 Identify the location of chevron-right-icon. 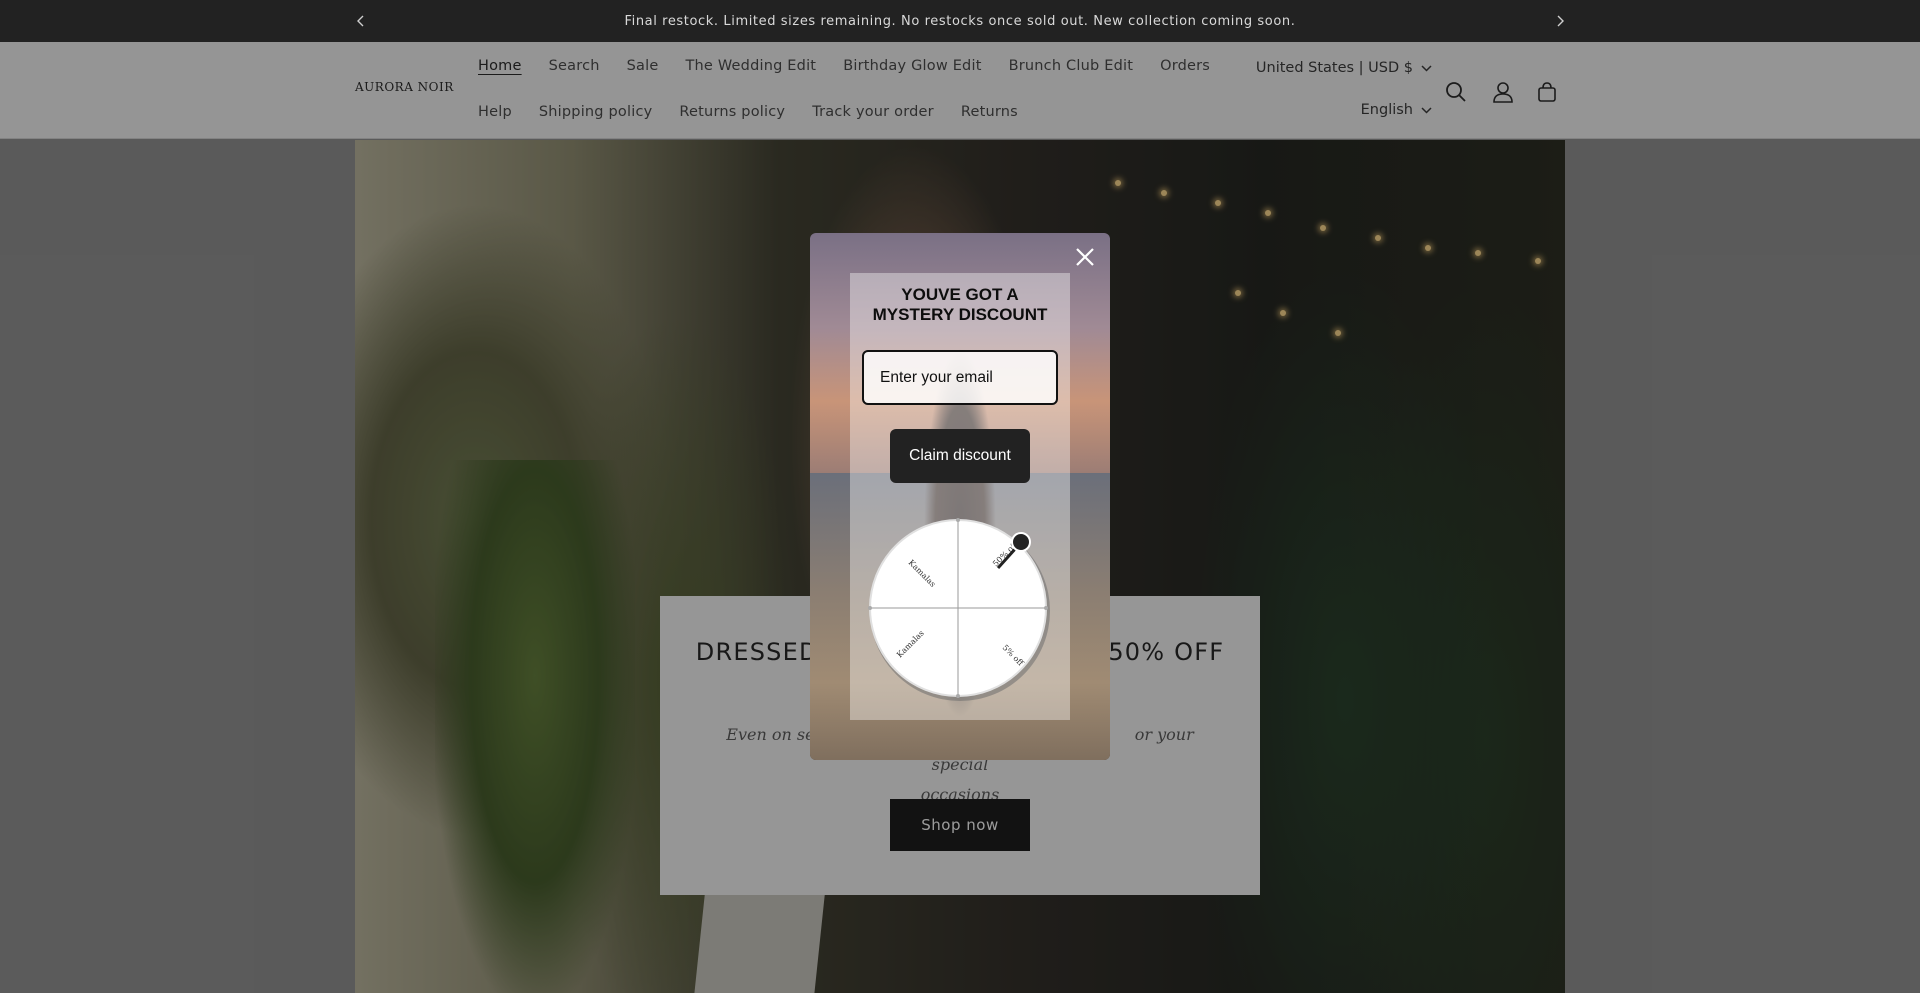
(1560, 21).